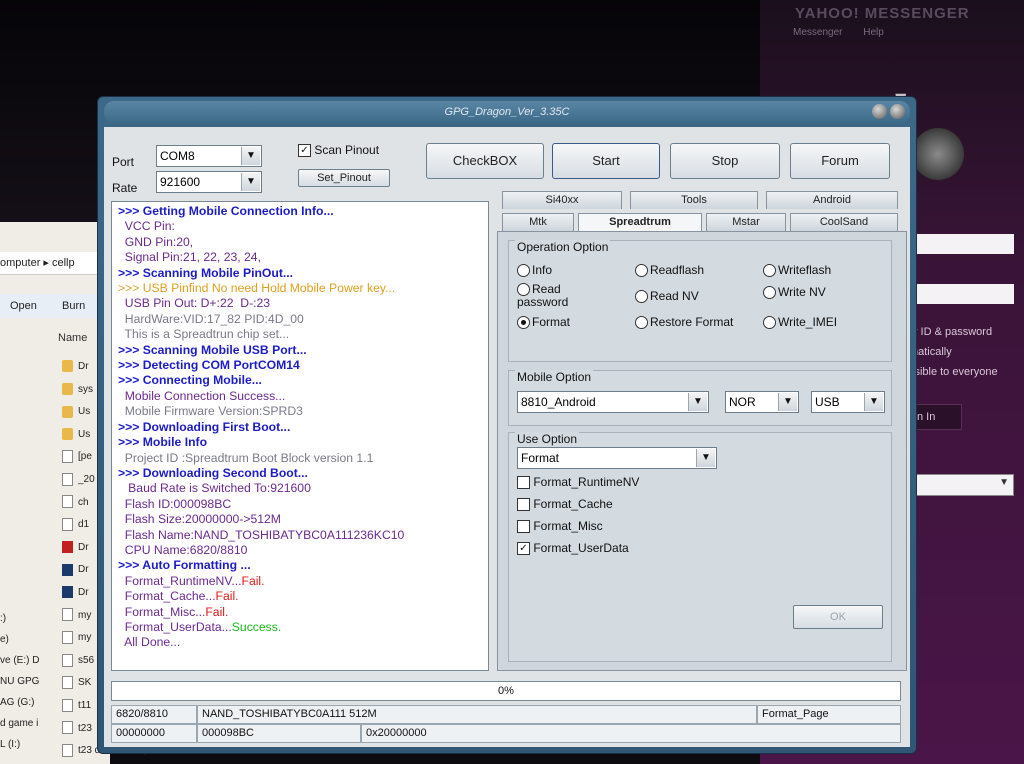 This screenshot has height=764, width=1024. What do you see at coordinates (19, 744) in the screenshot?
I see `drive-item: L (I:)` at bounding box center [19, 744].